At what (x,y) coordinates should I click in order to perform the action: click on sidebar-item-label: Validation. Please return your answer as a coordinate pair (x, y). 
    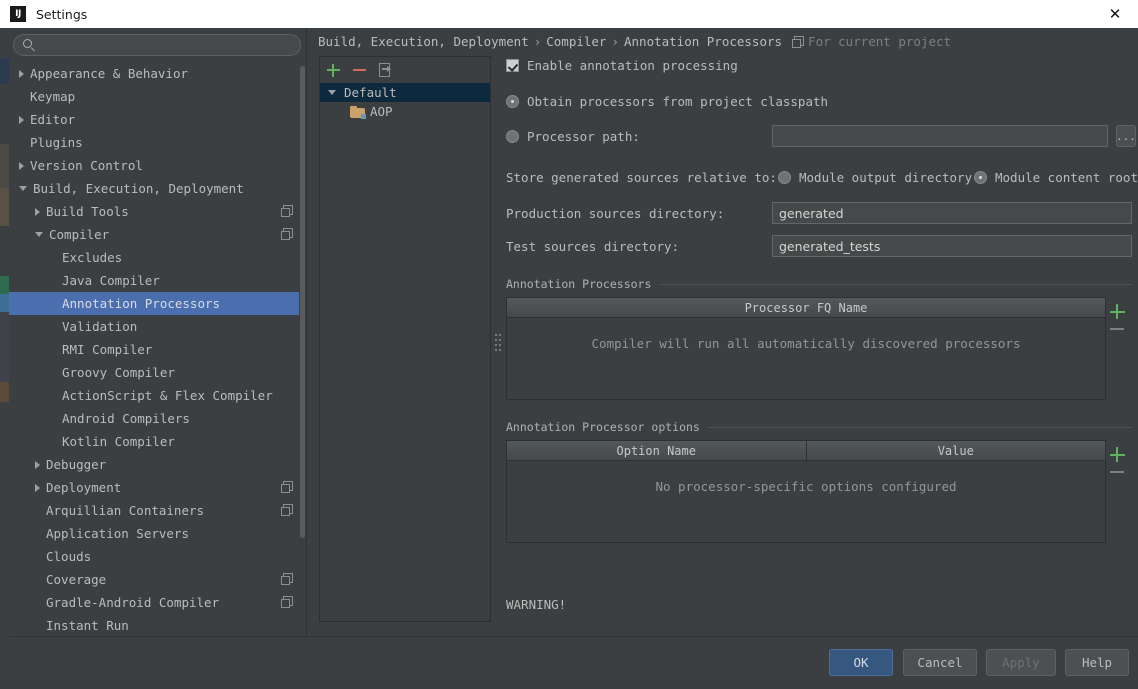
    Looking at the image, I should click on (100, 326).